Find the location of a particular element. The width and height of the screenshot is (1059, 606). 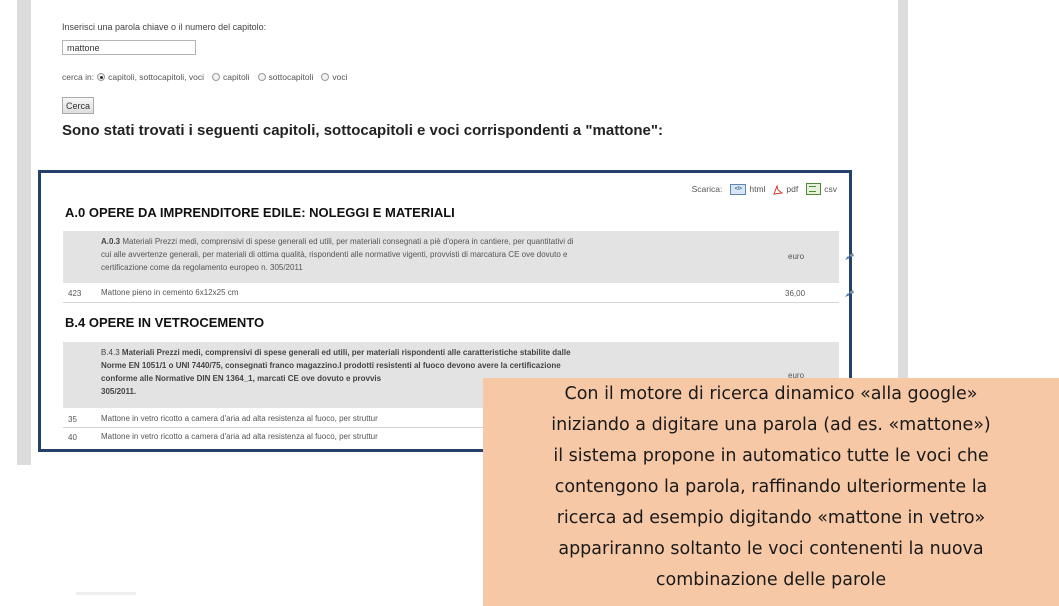

download-pdf-link: pdf is located at coordinates (786, 189).